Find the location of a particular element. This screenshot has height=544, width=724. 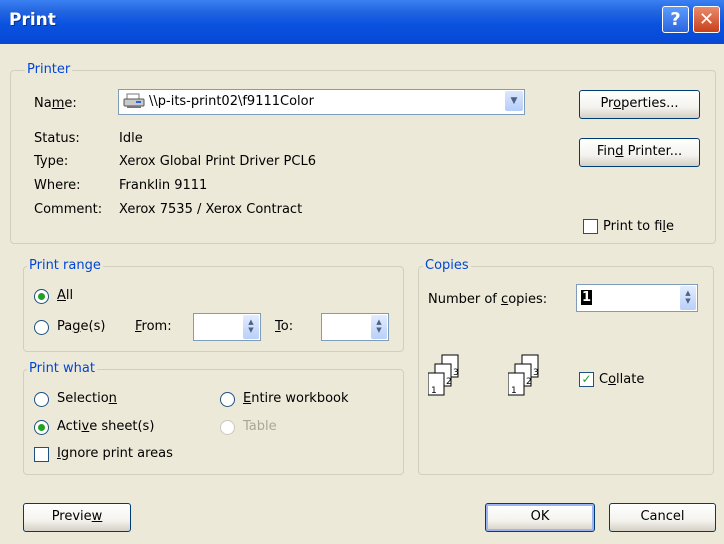

chevron-down-icon: ▼ is located at coordinates (514, 101).